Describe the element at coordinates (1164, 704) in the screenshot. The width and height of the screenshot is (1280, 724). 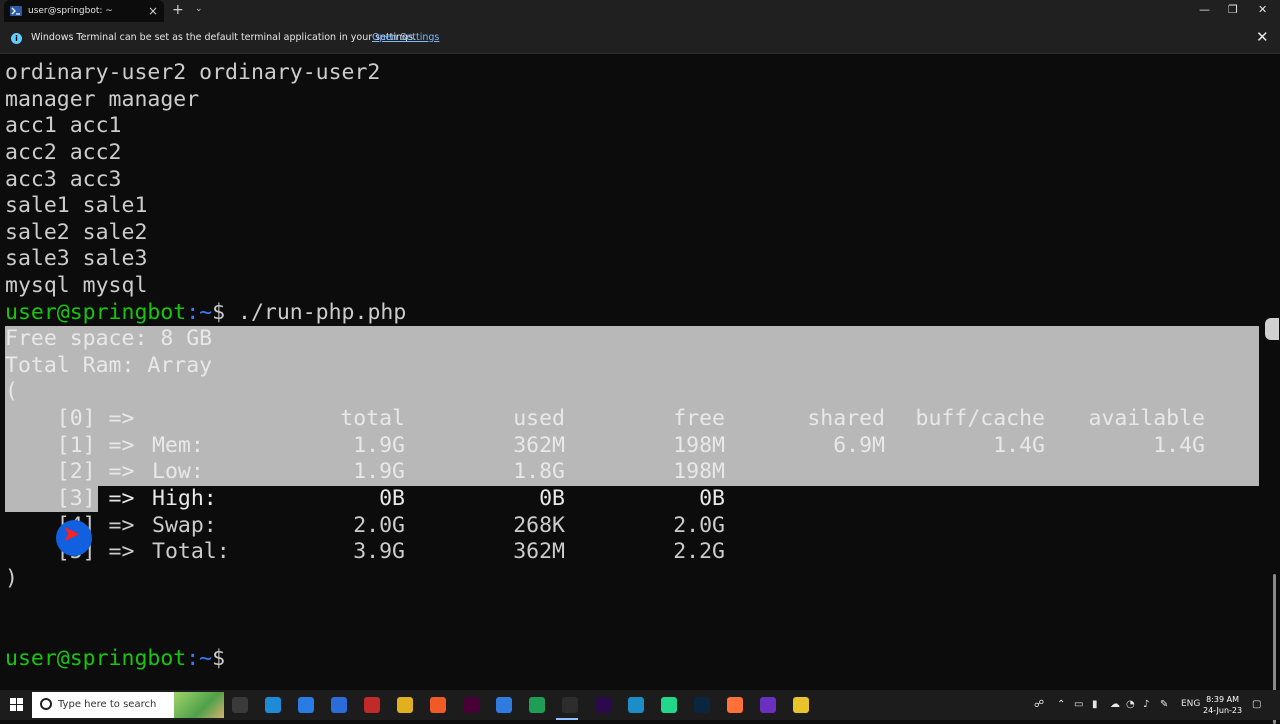
I see `pen-icon: ✎` at that location.